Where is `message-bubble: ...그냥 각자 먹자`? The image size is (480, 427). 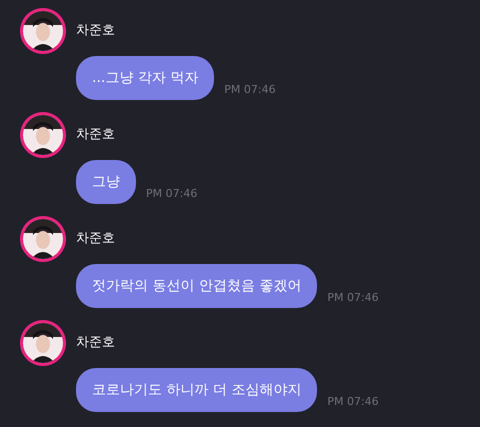 message-bubble: ...그냥 각자 먹자 is located at coordinates (145, 78).